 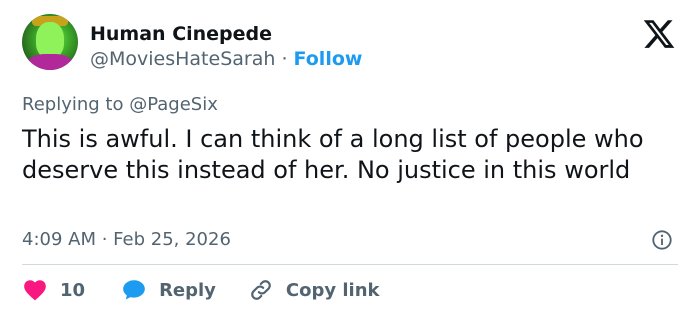 What do you see at coordinates (332, 290) in the screenshot?
I see `copy-link-label: Copy link` at bounding box center [332, 290].